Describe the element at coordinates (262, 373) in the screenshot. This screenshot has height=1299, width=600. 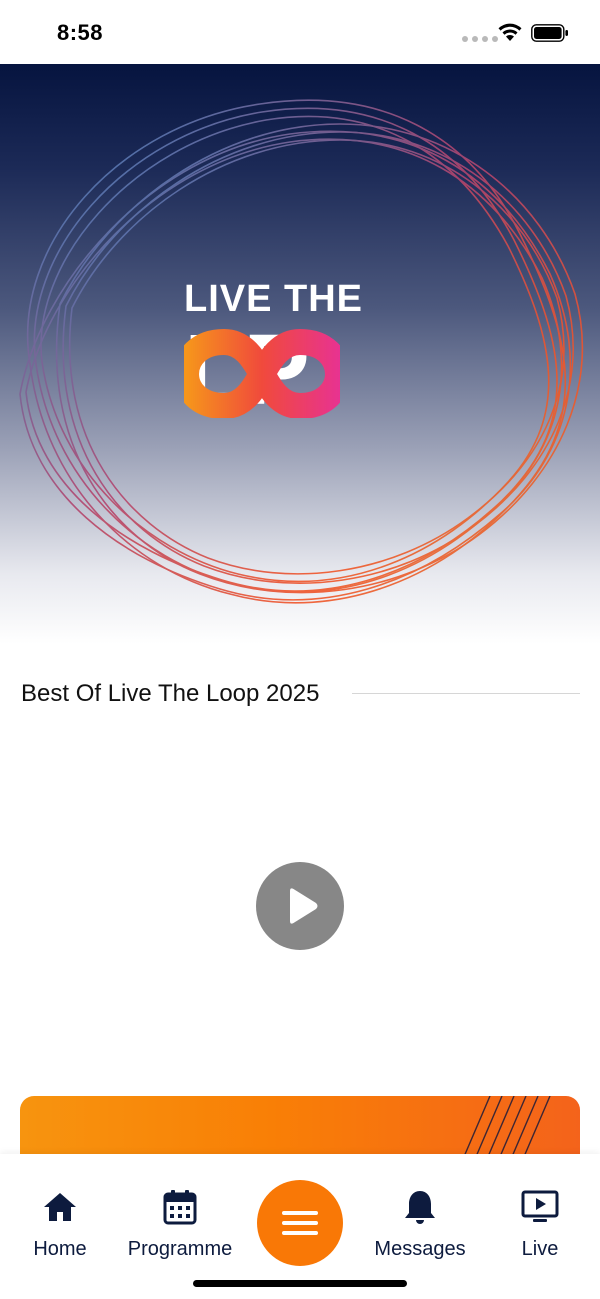
I see `infinity-loop-icon` at that location.